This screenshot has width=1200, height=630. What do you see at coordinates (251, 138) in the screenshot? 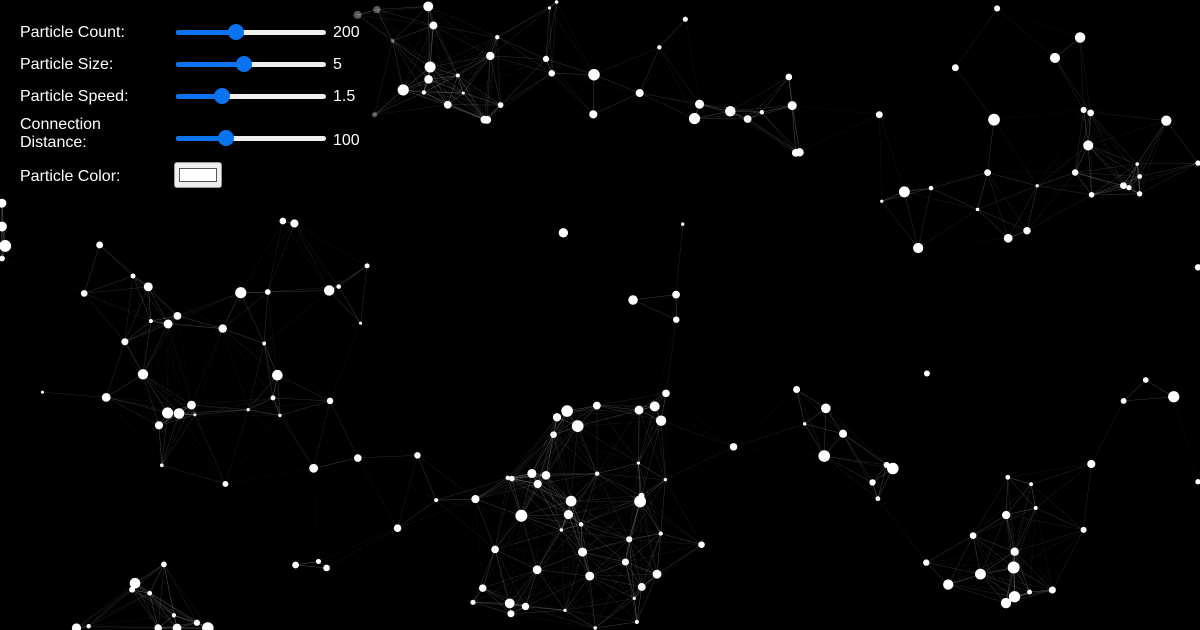
I see `connection-distance-slider` at bounding box center [251, 138].